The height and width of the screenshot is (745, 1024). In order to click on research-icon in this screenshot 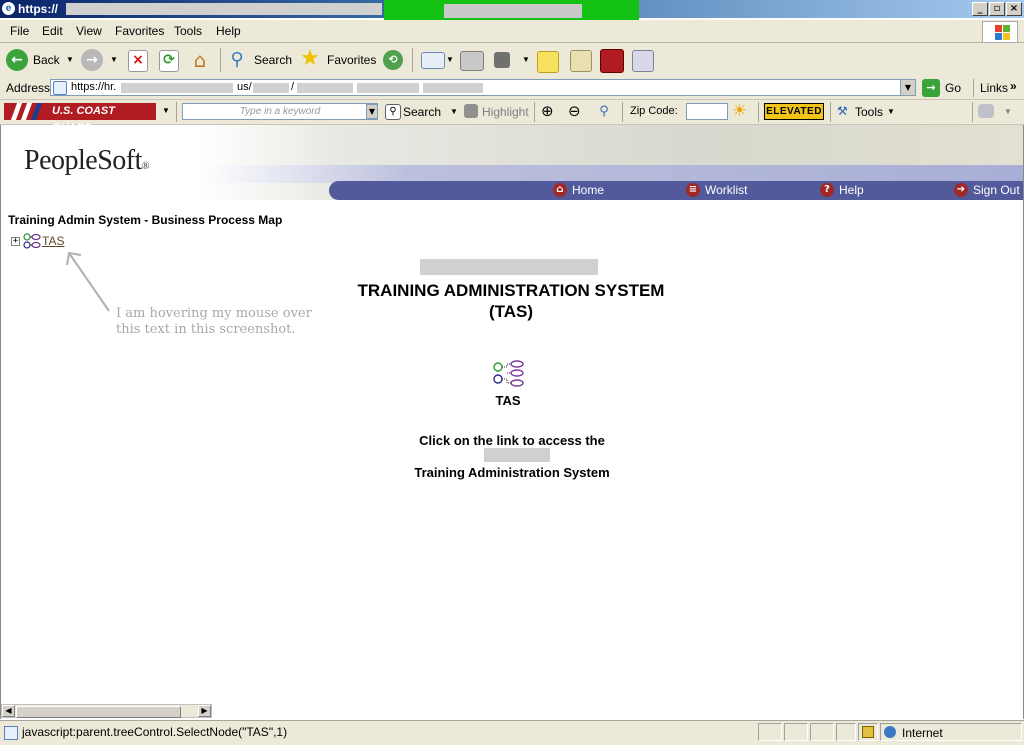, I will do `click(581, 61)`.